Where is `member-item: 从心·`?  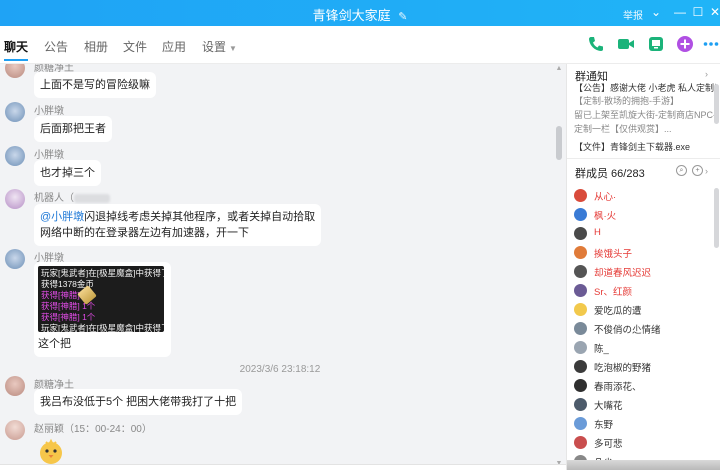
member-item: 从心· is located at coordinates (645, 196).